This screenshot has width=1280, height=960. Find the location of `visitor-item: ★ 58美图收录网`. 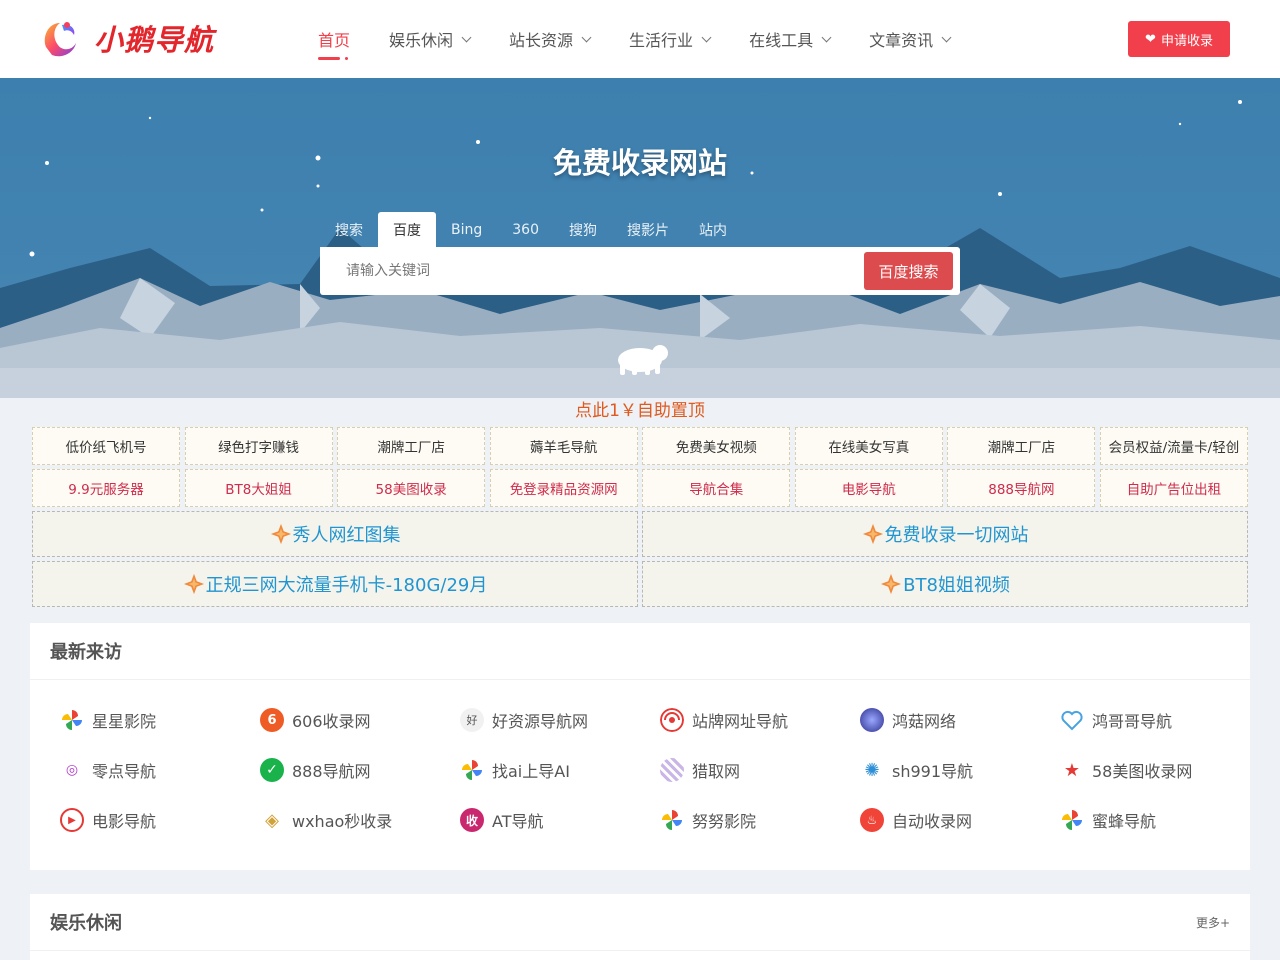

visitor-item: ★ 58美图收录网 is located at coordinates (1160, 770).